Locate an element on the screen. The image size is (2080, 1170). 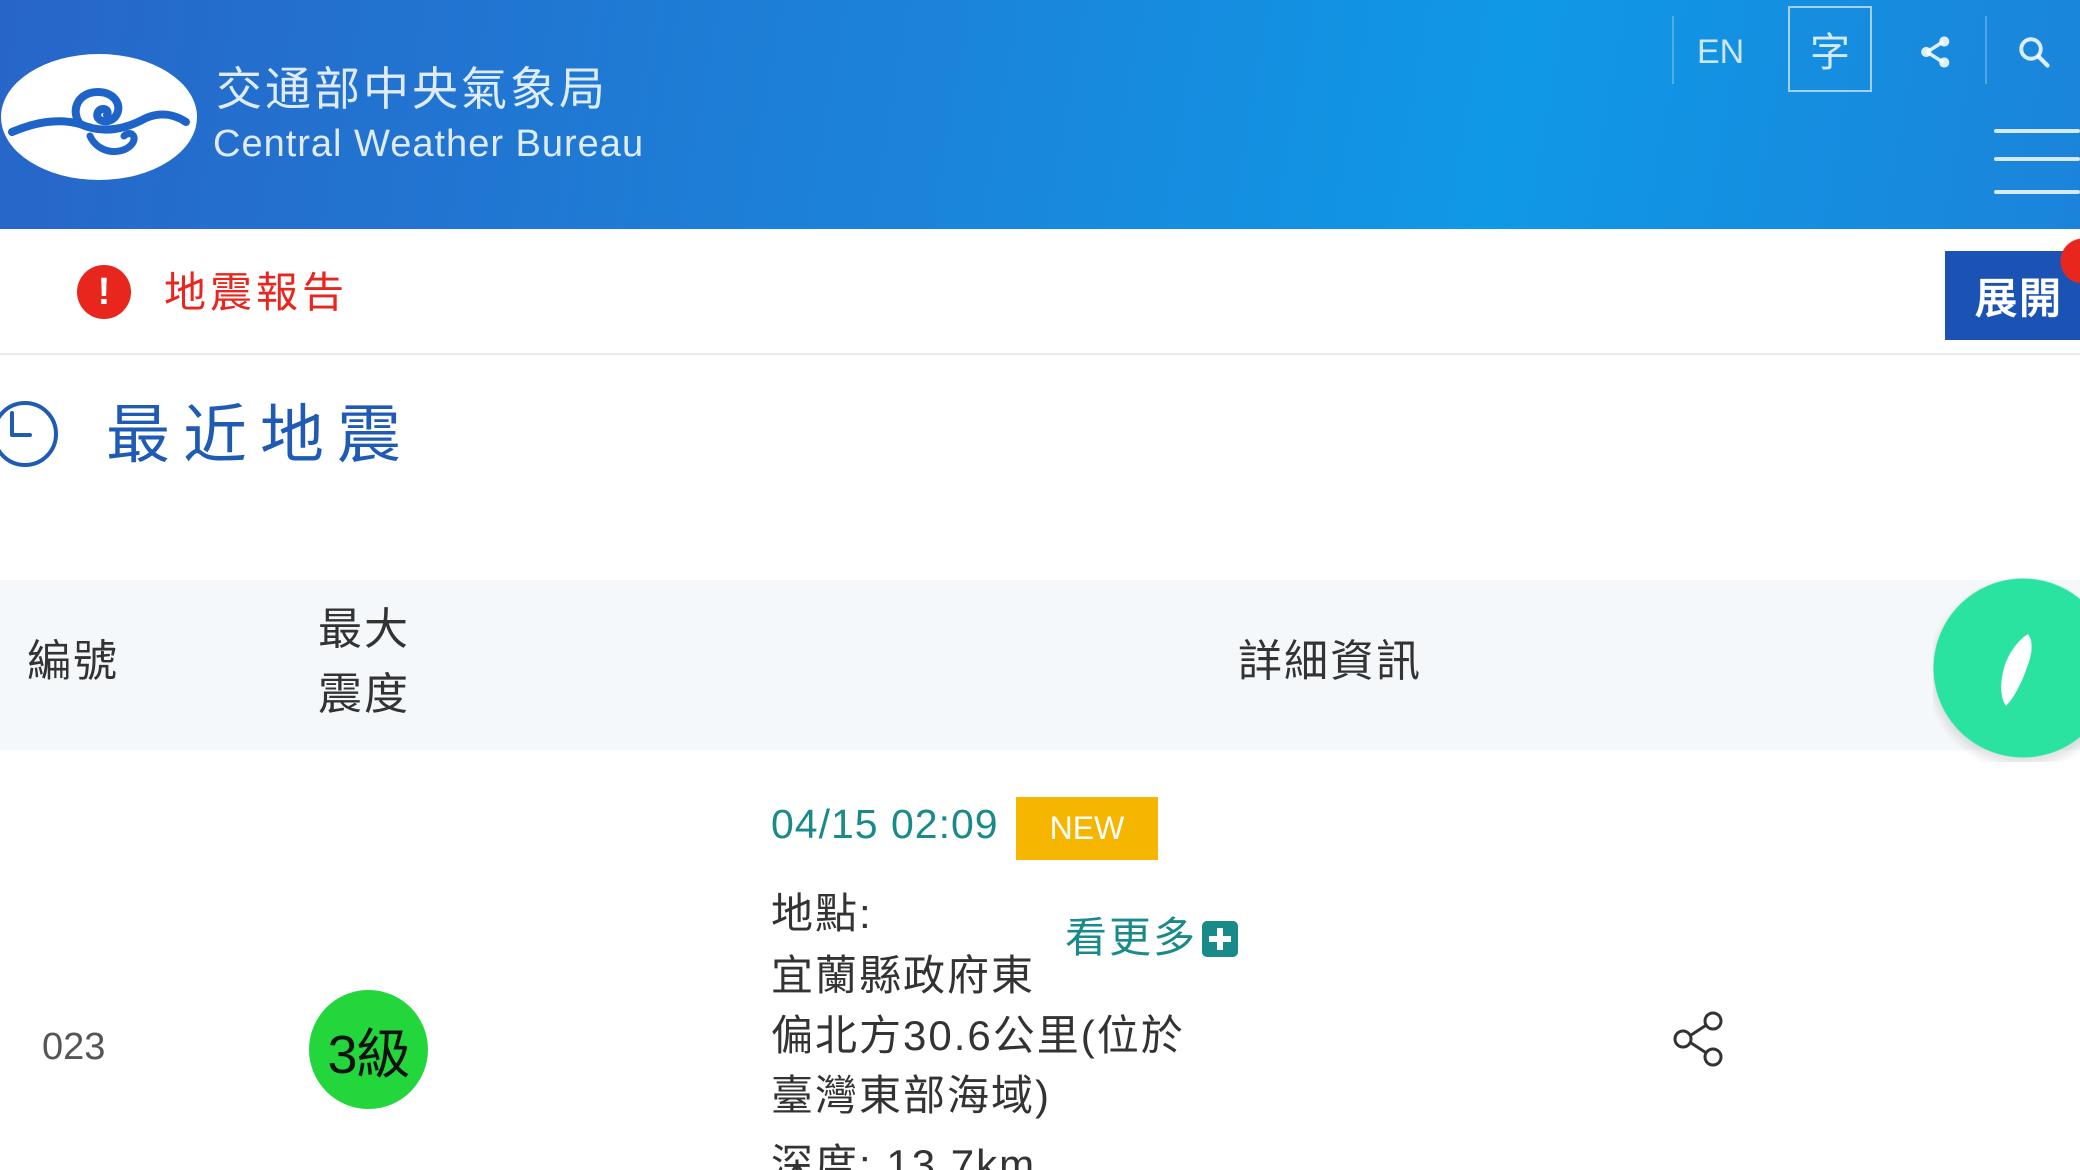
font-size-button: 字 is located at coordinates (1830, 49).